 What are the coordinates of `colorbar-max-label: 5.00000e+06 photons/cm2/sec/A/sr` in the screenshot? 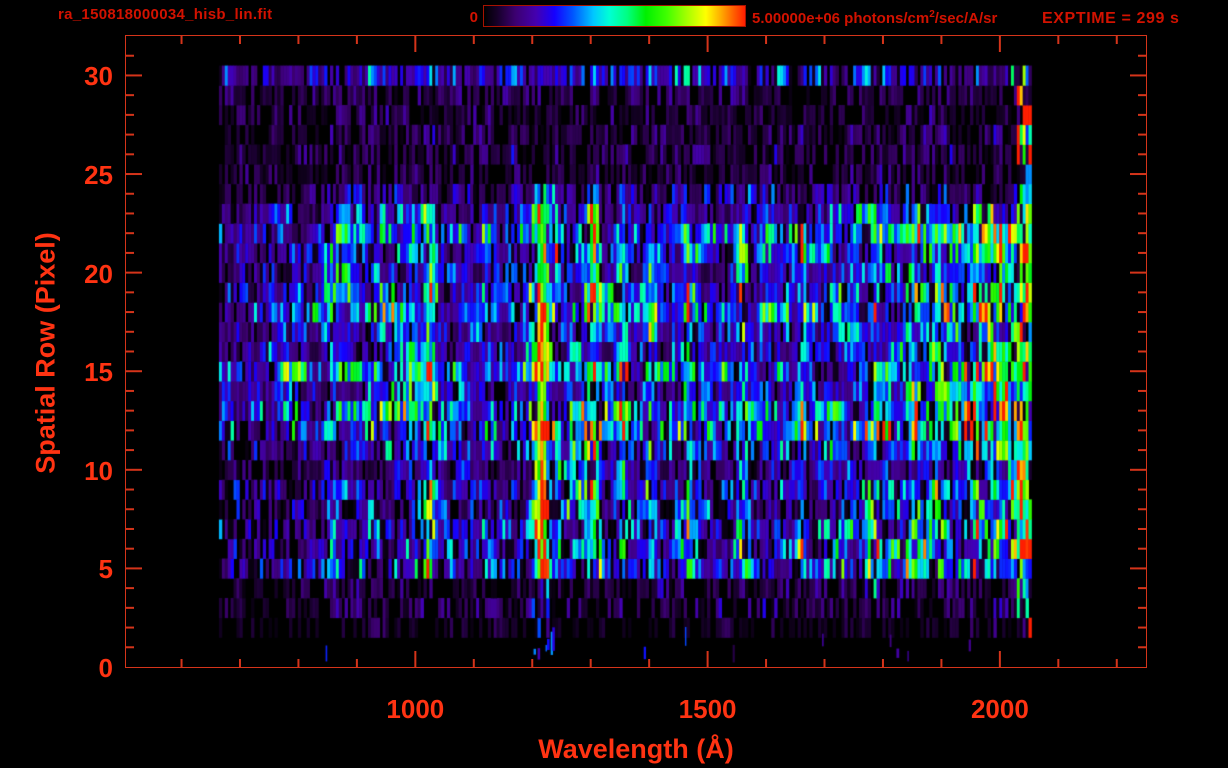 It's located at (874, 18).